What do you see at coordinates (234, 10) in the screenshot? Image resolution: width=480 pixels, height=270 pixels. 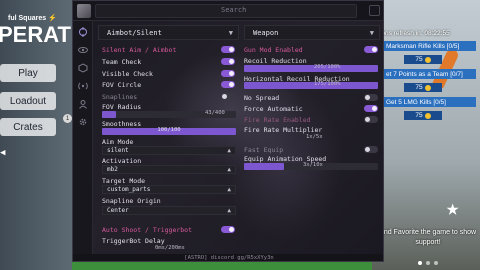 I see `search-placeholder: Search` at bounding box center [234, 10].